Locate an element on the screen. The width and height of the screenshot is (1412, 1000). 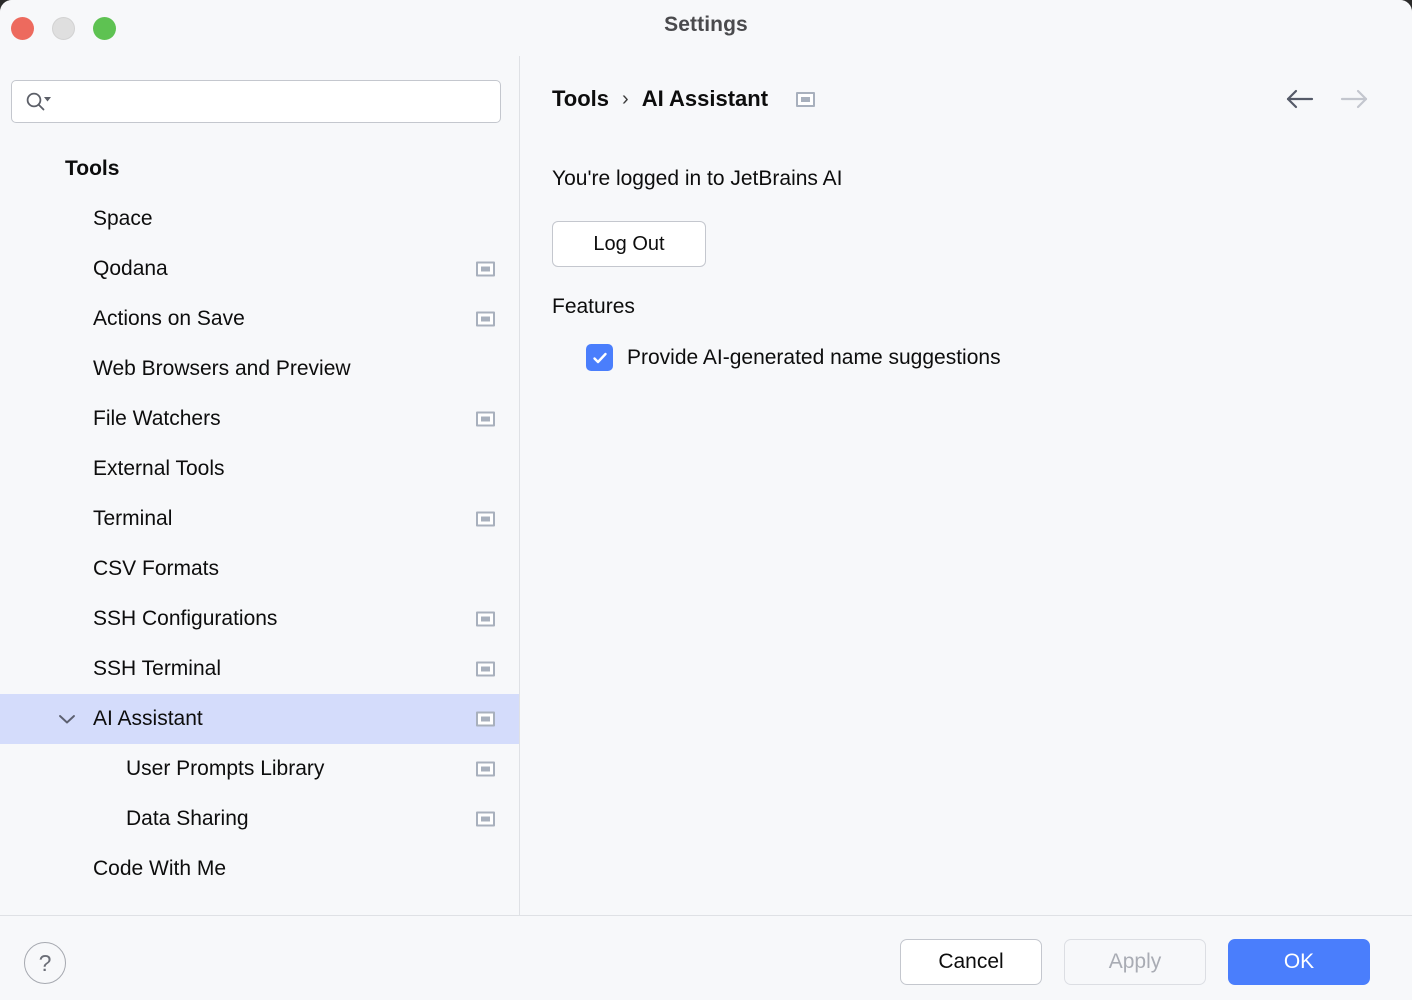
title-bar: Settings is located at coordinates (706, 28).